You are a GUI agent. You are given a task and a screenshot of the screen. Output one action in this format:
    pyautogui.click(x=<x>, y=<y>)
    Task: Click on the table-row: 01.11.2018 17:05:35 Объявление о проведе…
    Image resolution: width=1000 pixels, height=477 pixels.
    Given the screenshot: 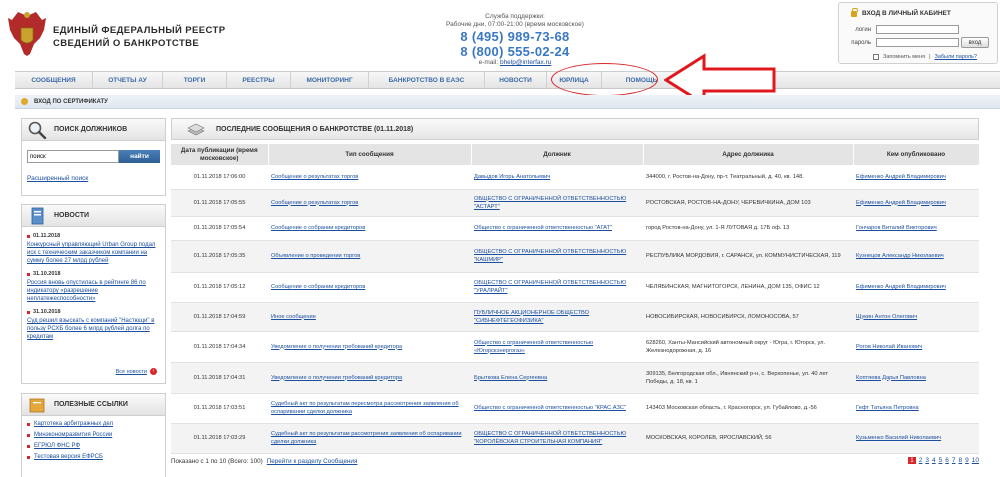 What is the action you would take?
    pyautogui.click(x=575, y=256)
    